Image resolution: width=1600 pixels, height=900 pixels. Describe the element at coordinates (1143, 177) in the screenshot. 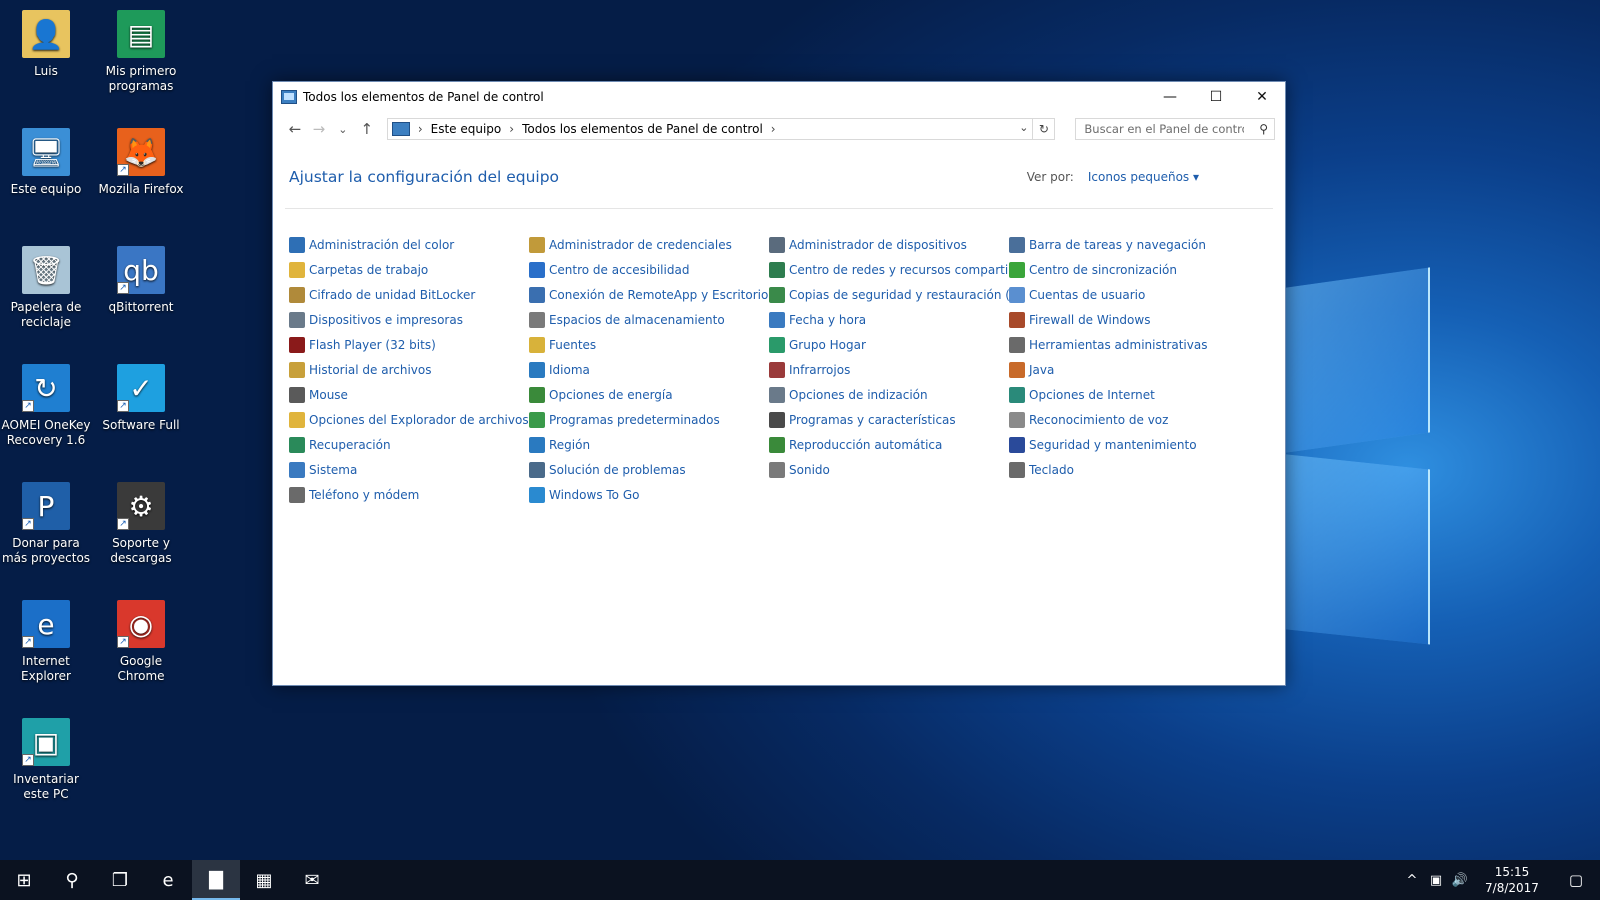

I see `view-by-dropdown: Iconos pequeños ▾` at that location.